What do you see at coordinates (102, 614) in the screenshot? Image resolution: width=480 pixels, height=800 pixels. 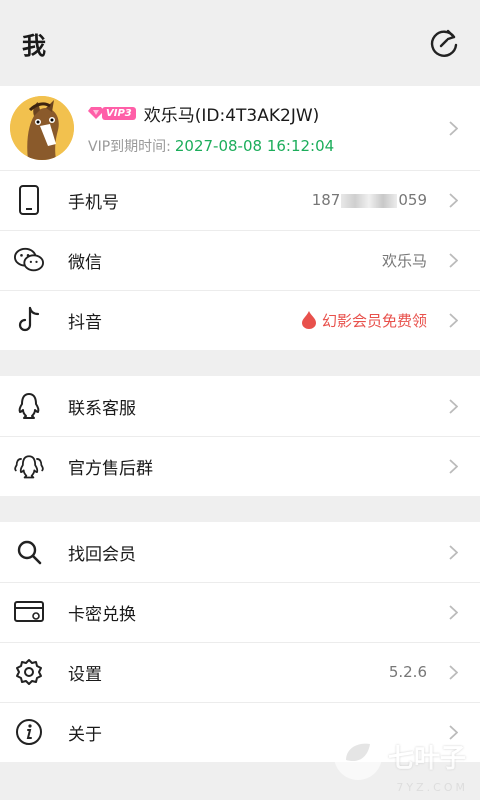 I see `redeem-code-label: 卡密兑换` at bounding box center [102, 614].